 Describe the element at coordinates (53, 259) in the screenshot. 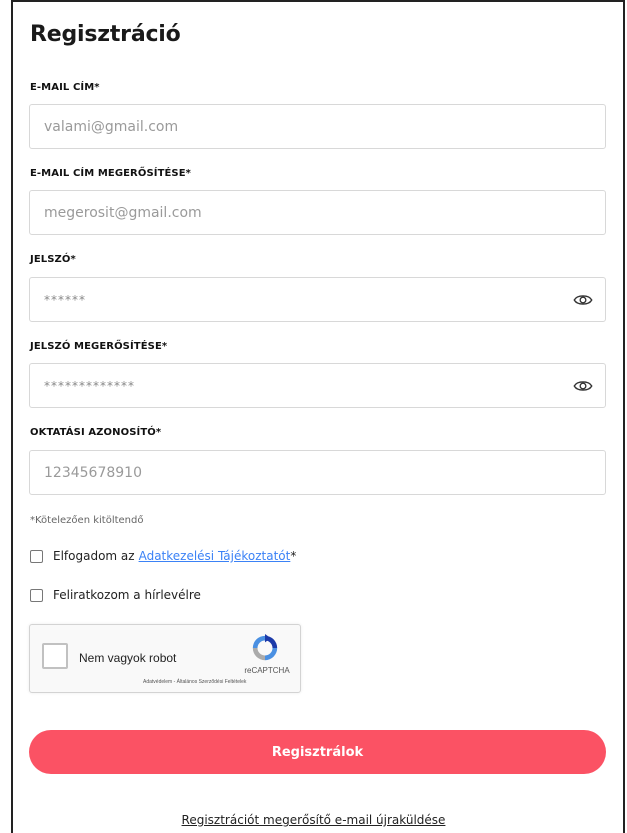

I see `password-label: JELSZÓ*` at that location.